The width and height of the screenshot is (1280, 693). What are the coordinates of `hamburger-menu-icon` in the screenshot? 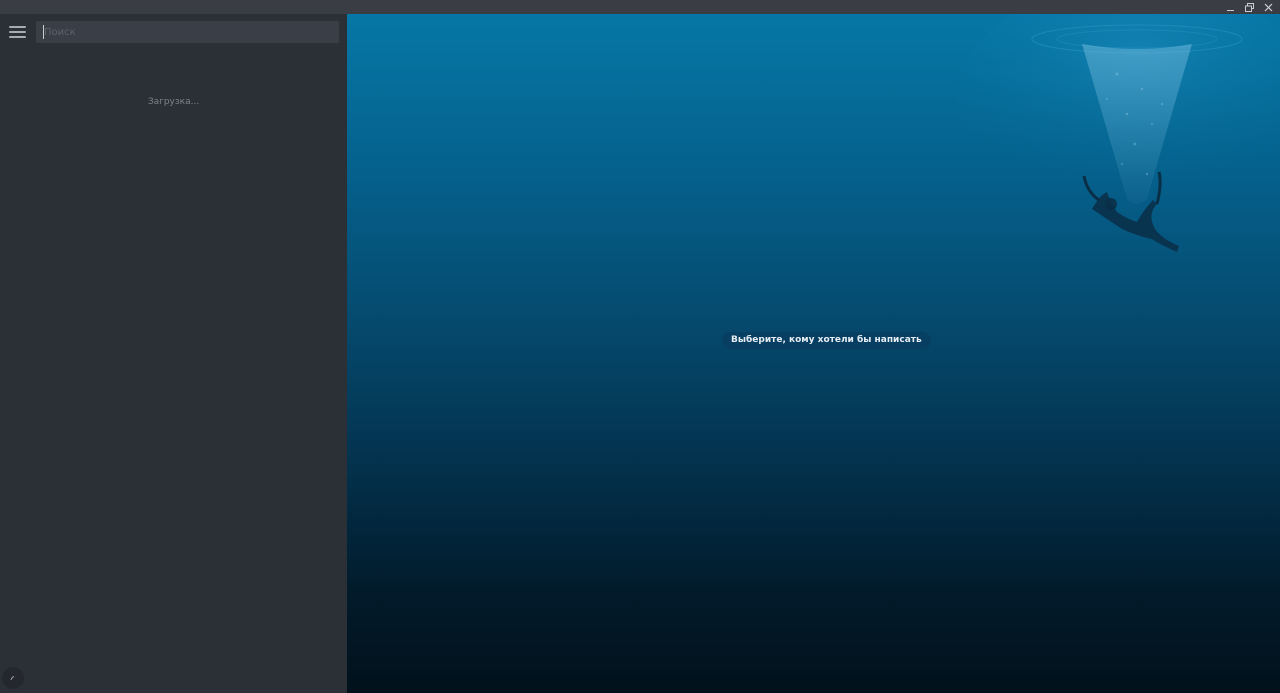 It's located at (17, 32).